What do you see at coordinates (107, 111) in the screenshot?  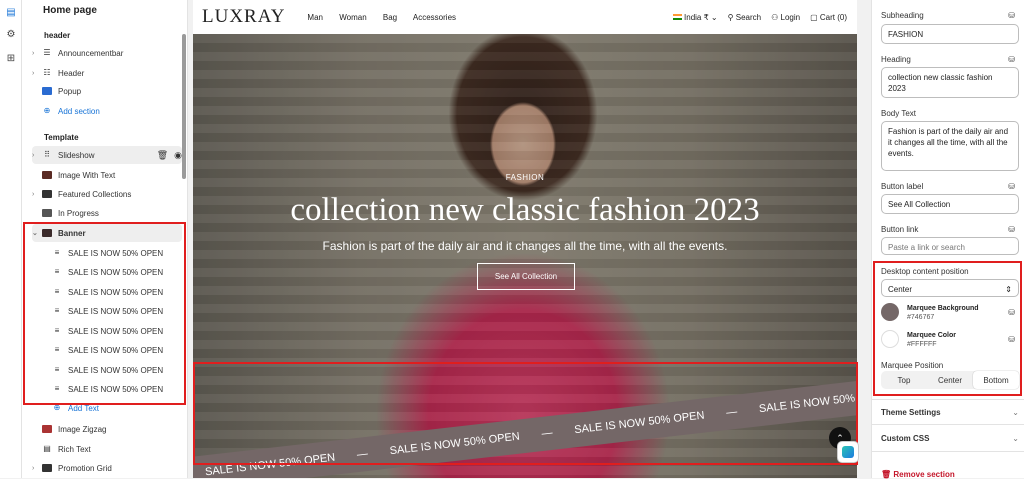 I see `add-section-button: ⊕ Add section` at bounding box center [107, 111].